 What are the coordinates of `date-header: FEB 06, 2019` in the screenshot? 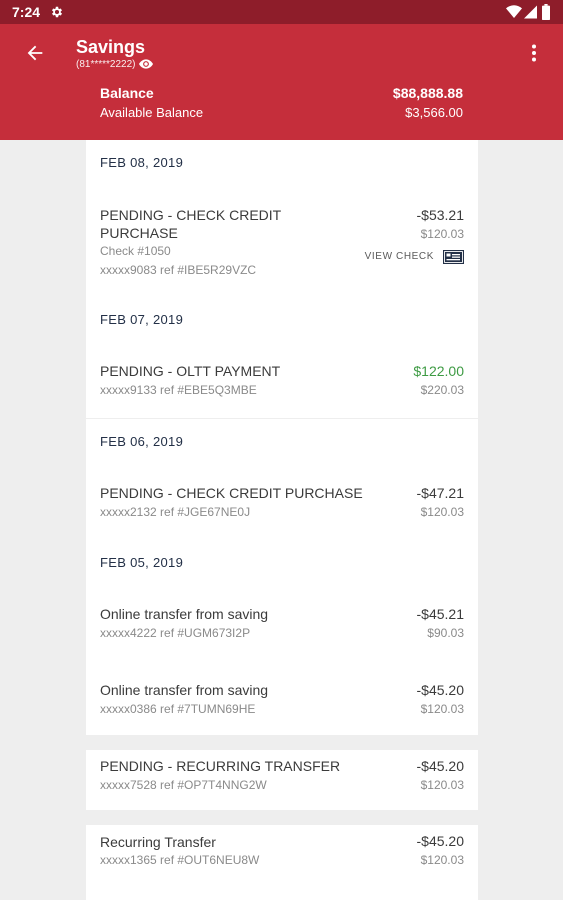 It's located at (282, 441).